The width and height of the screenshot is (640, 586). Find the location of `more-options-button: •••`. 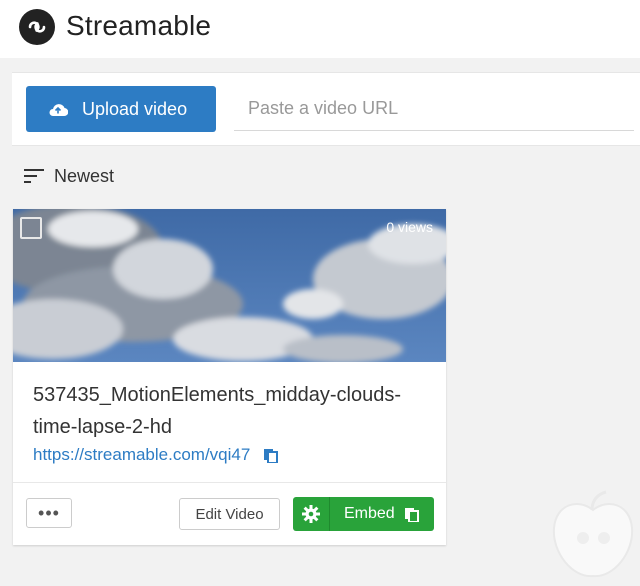

more-options-button: ••• is located at coordinates (49, 513).